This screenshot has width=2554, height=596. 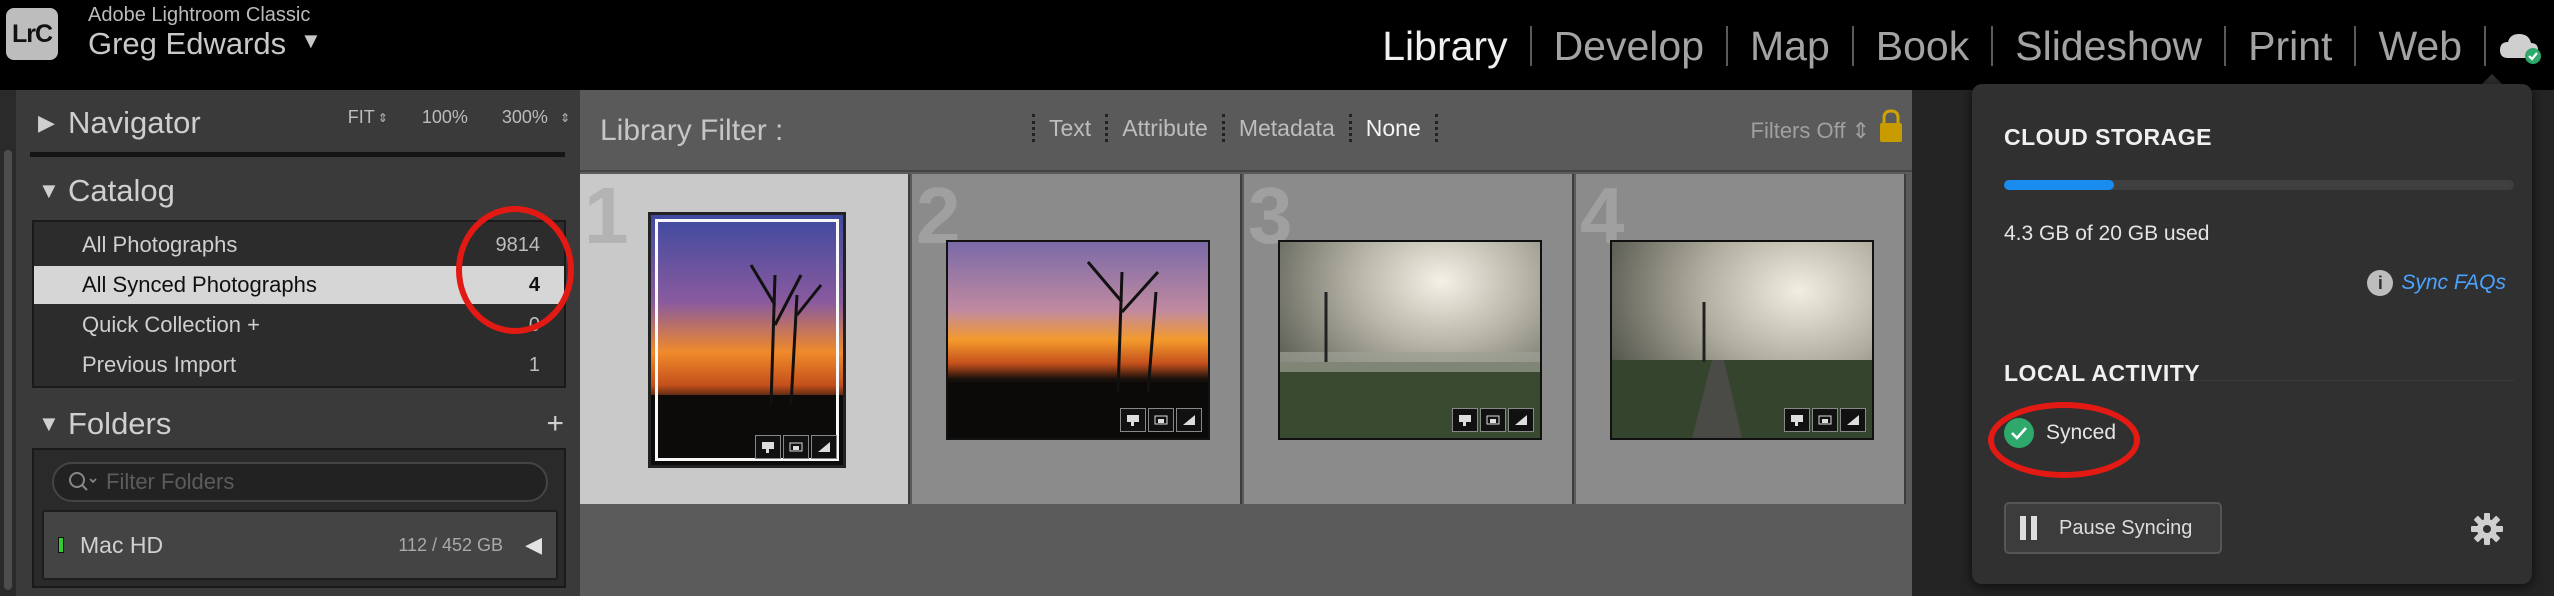 What do you see at coordinates (61, 545) in the screenshot?
I see `drive-status-led` at bounding box center [61, 545].